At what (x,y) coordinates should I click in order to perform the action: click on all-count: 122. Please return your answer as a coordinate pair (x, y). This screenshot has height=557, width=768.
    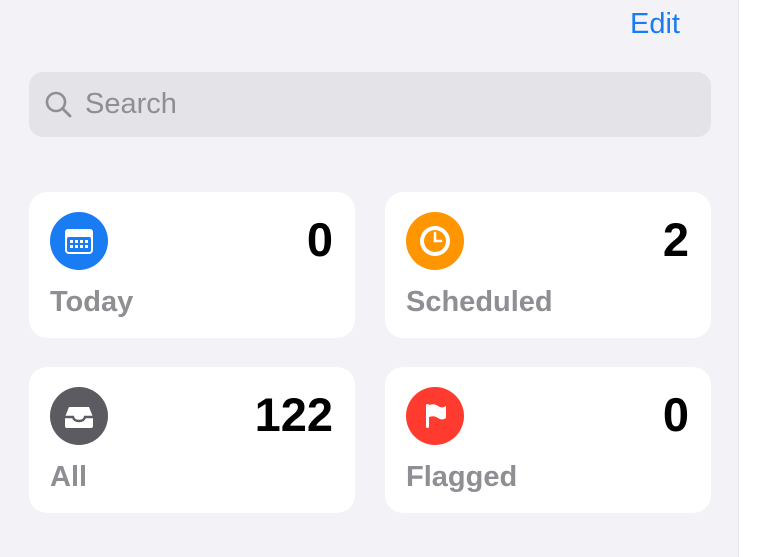
    Looking at the image, I should click on (293, 414).